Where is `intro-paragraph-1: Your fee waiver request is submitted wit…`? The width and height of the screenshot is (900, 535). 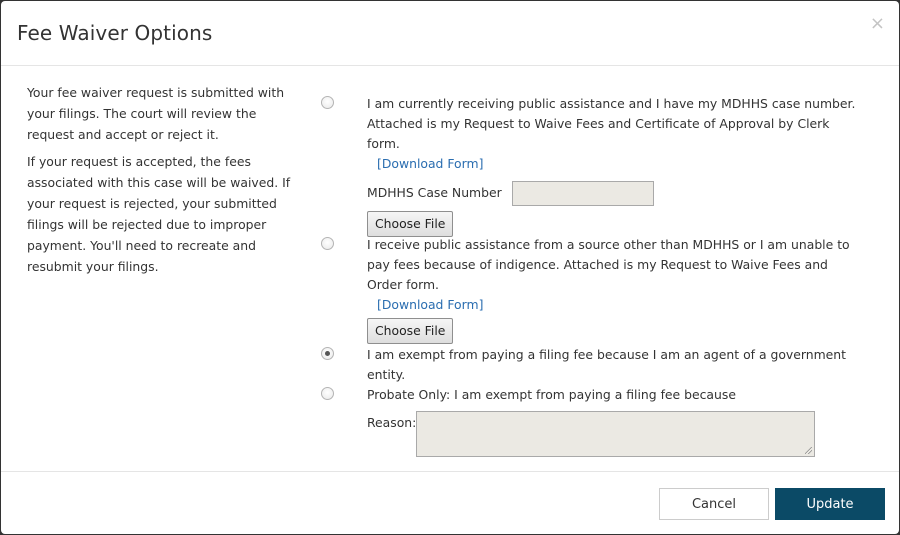
intro-paragraph-1: Your fee waiver request is submitted wit… is located at coordinates (156, 113).